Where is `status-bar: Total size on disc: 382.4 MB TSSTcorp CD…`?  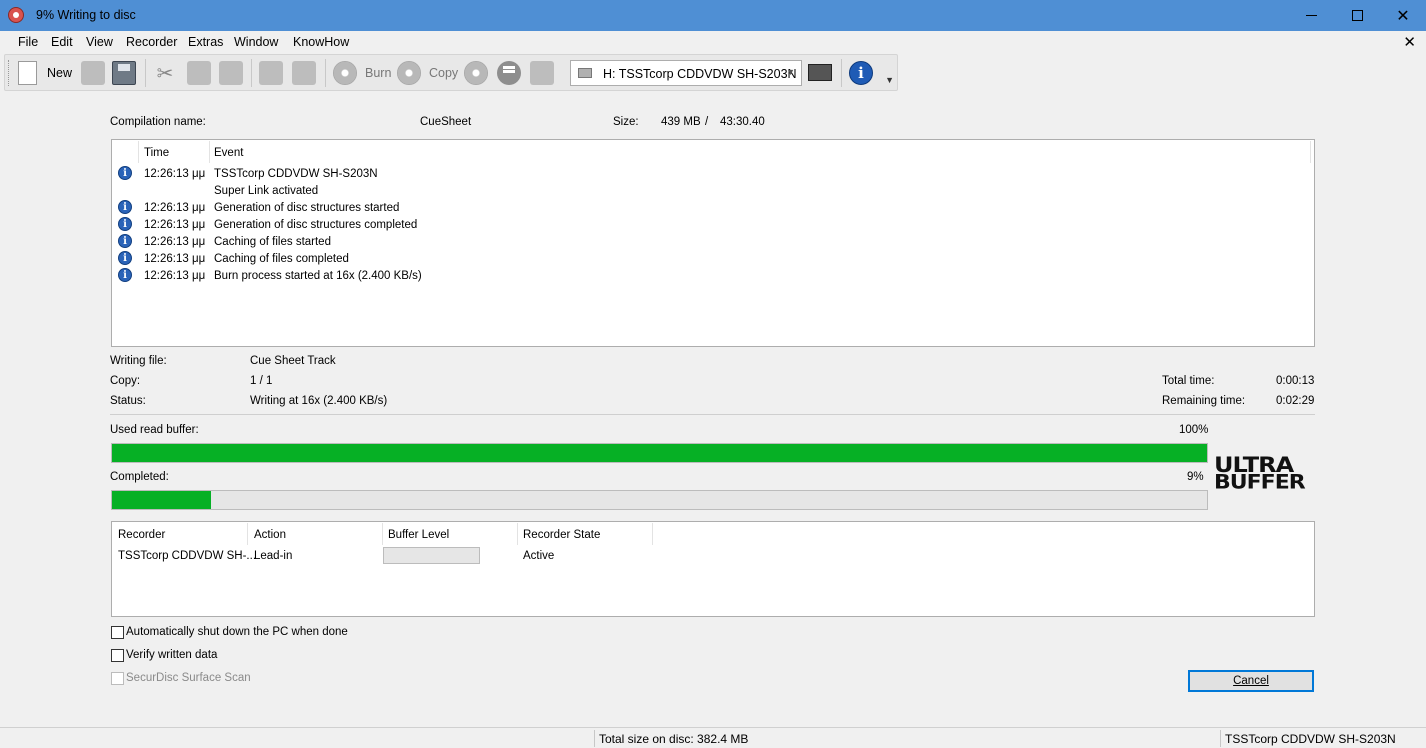
status-bar: Total size on disc: 382.4 MB TSSTcorp CD… is located at coordinates (713, 737).